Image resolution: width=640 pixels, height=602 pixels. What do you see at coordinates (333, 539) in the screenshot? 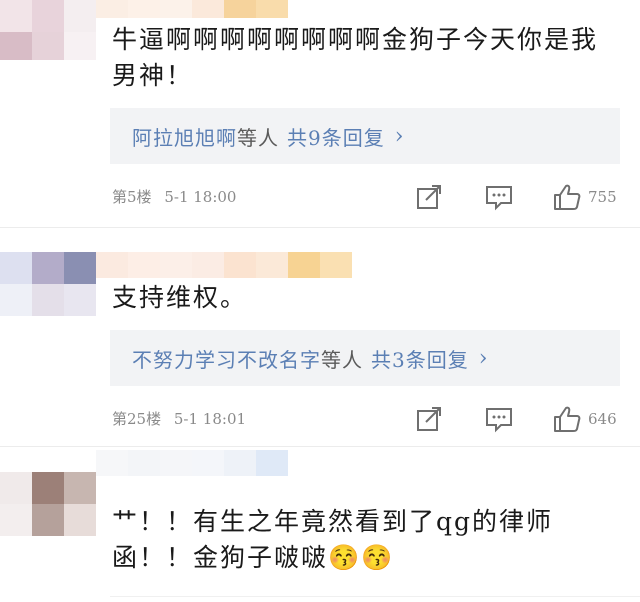
I see `comment-text: 艹！！有生之年竟然看到了qg的律师函！！金狗子啵啵😚😚` at bounding box center [333, 539].